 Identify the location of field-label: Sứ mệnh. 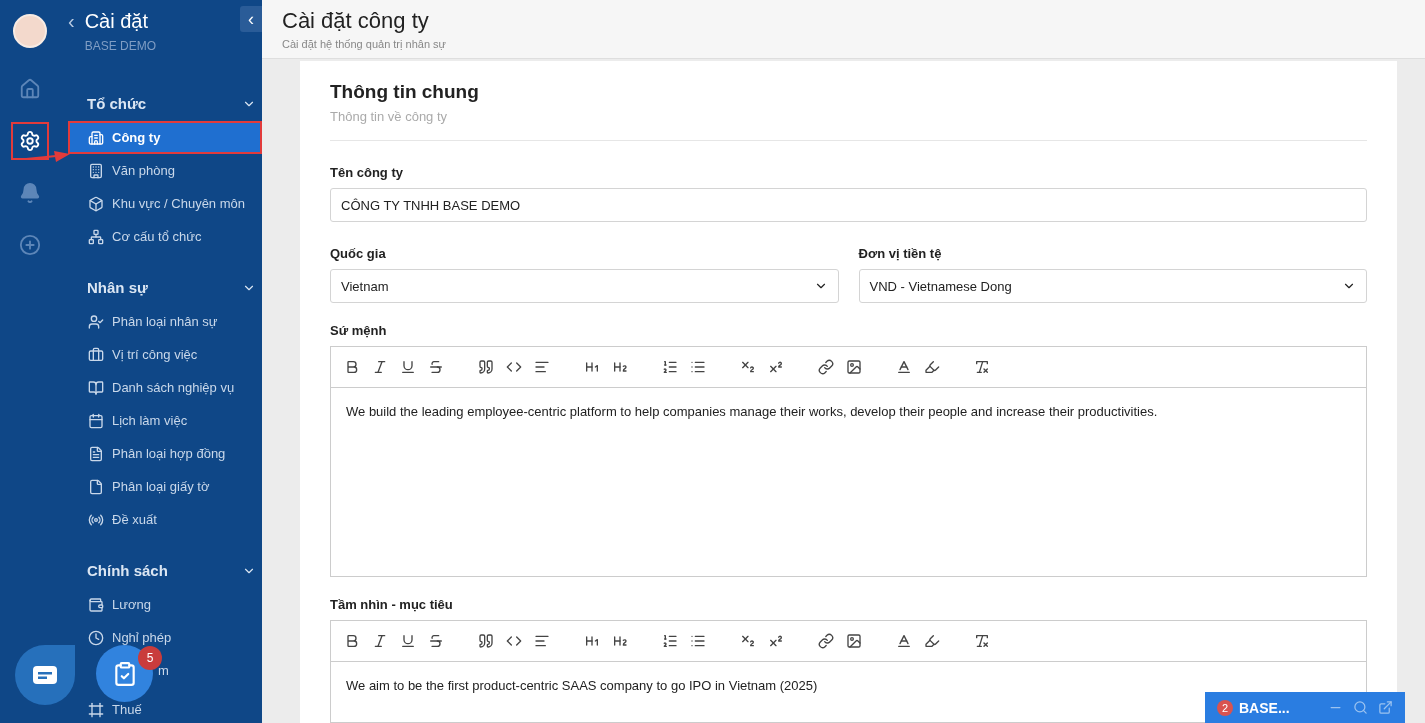
(359, 330).